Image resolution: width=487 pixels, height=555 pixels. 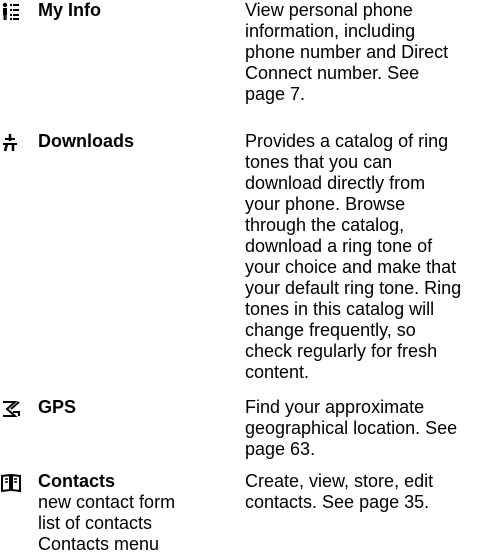 What do you see at coordinates (11, 409) in the screenshot?
I see `gps-icon` at bounding box center [11, 409].